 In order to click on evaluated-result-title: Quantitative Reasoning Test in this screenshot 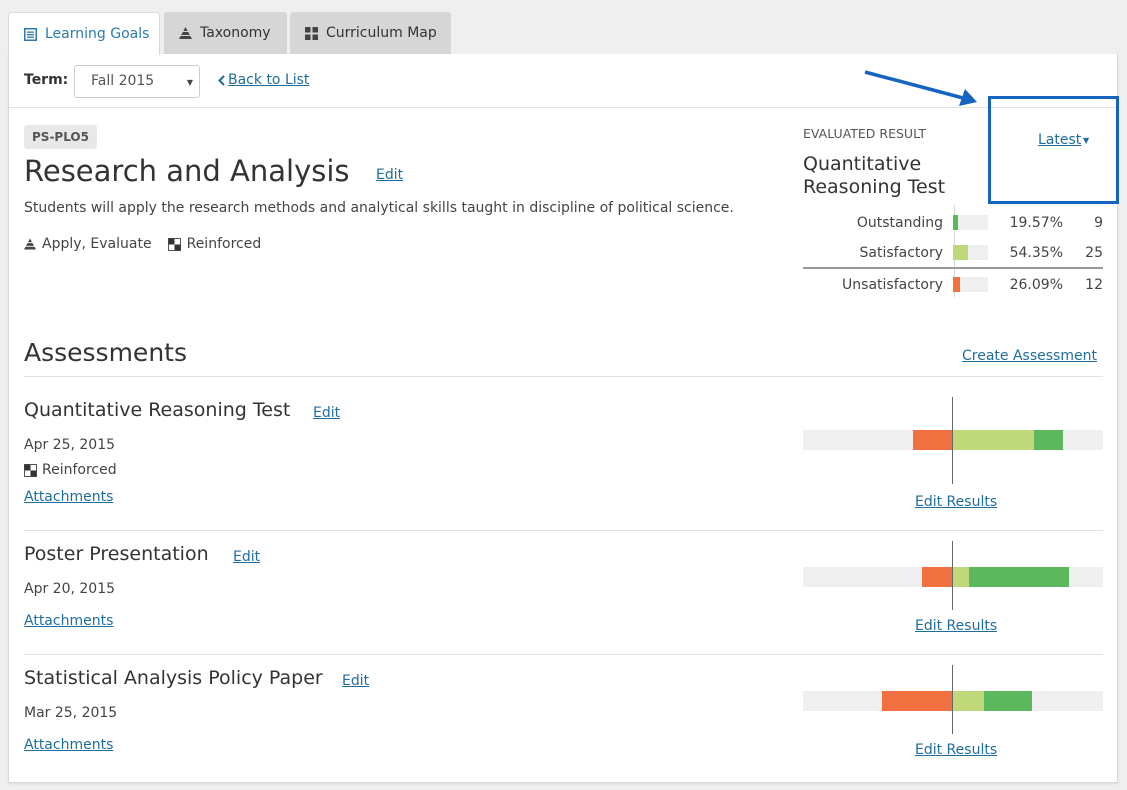, I will do `click(874, 175)`.